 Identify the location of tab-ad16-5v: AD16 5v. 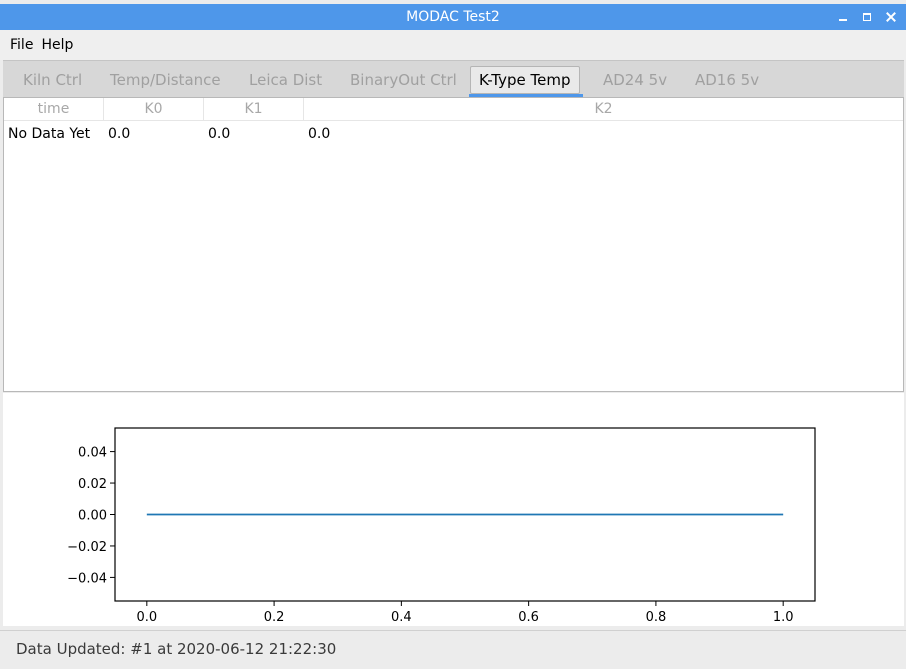
(727, 80).